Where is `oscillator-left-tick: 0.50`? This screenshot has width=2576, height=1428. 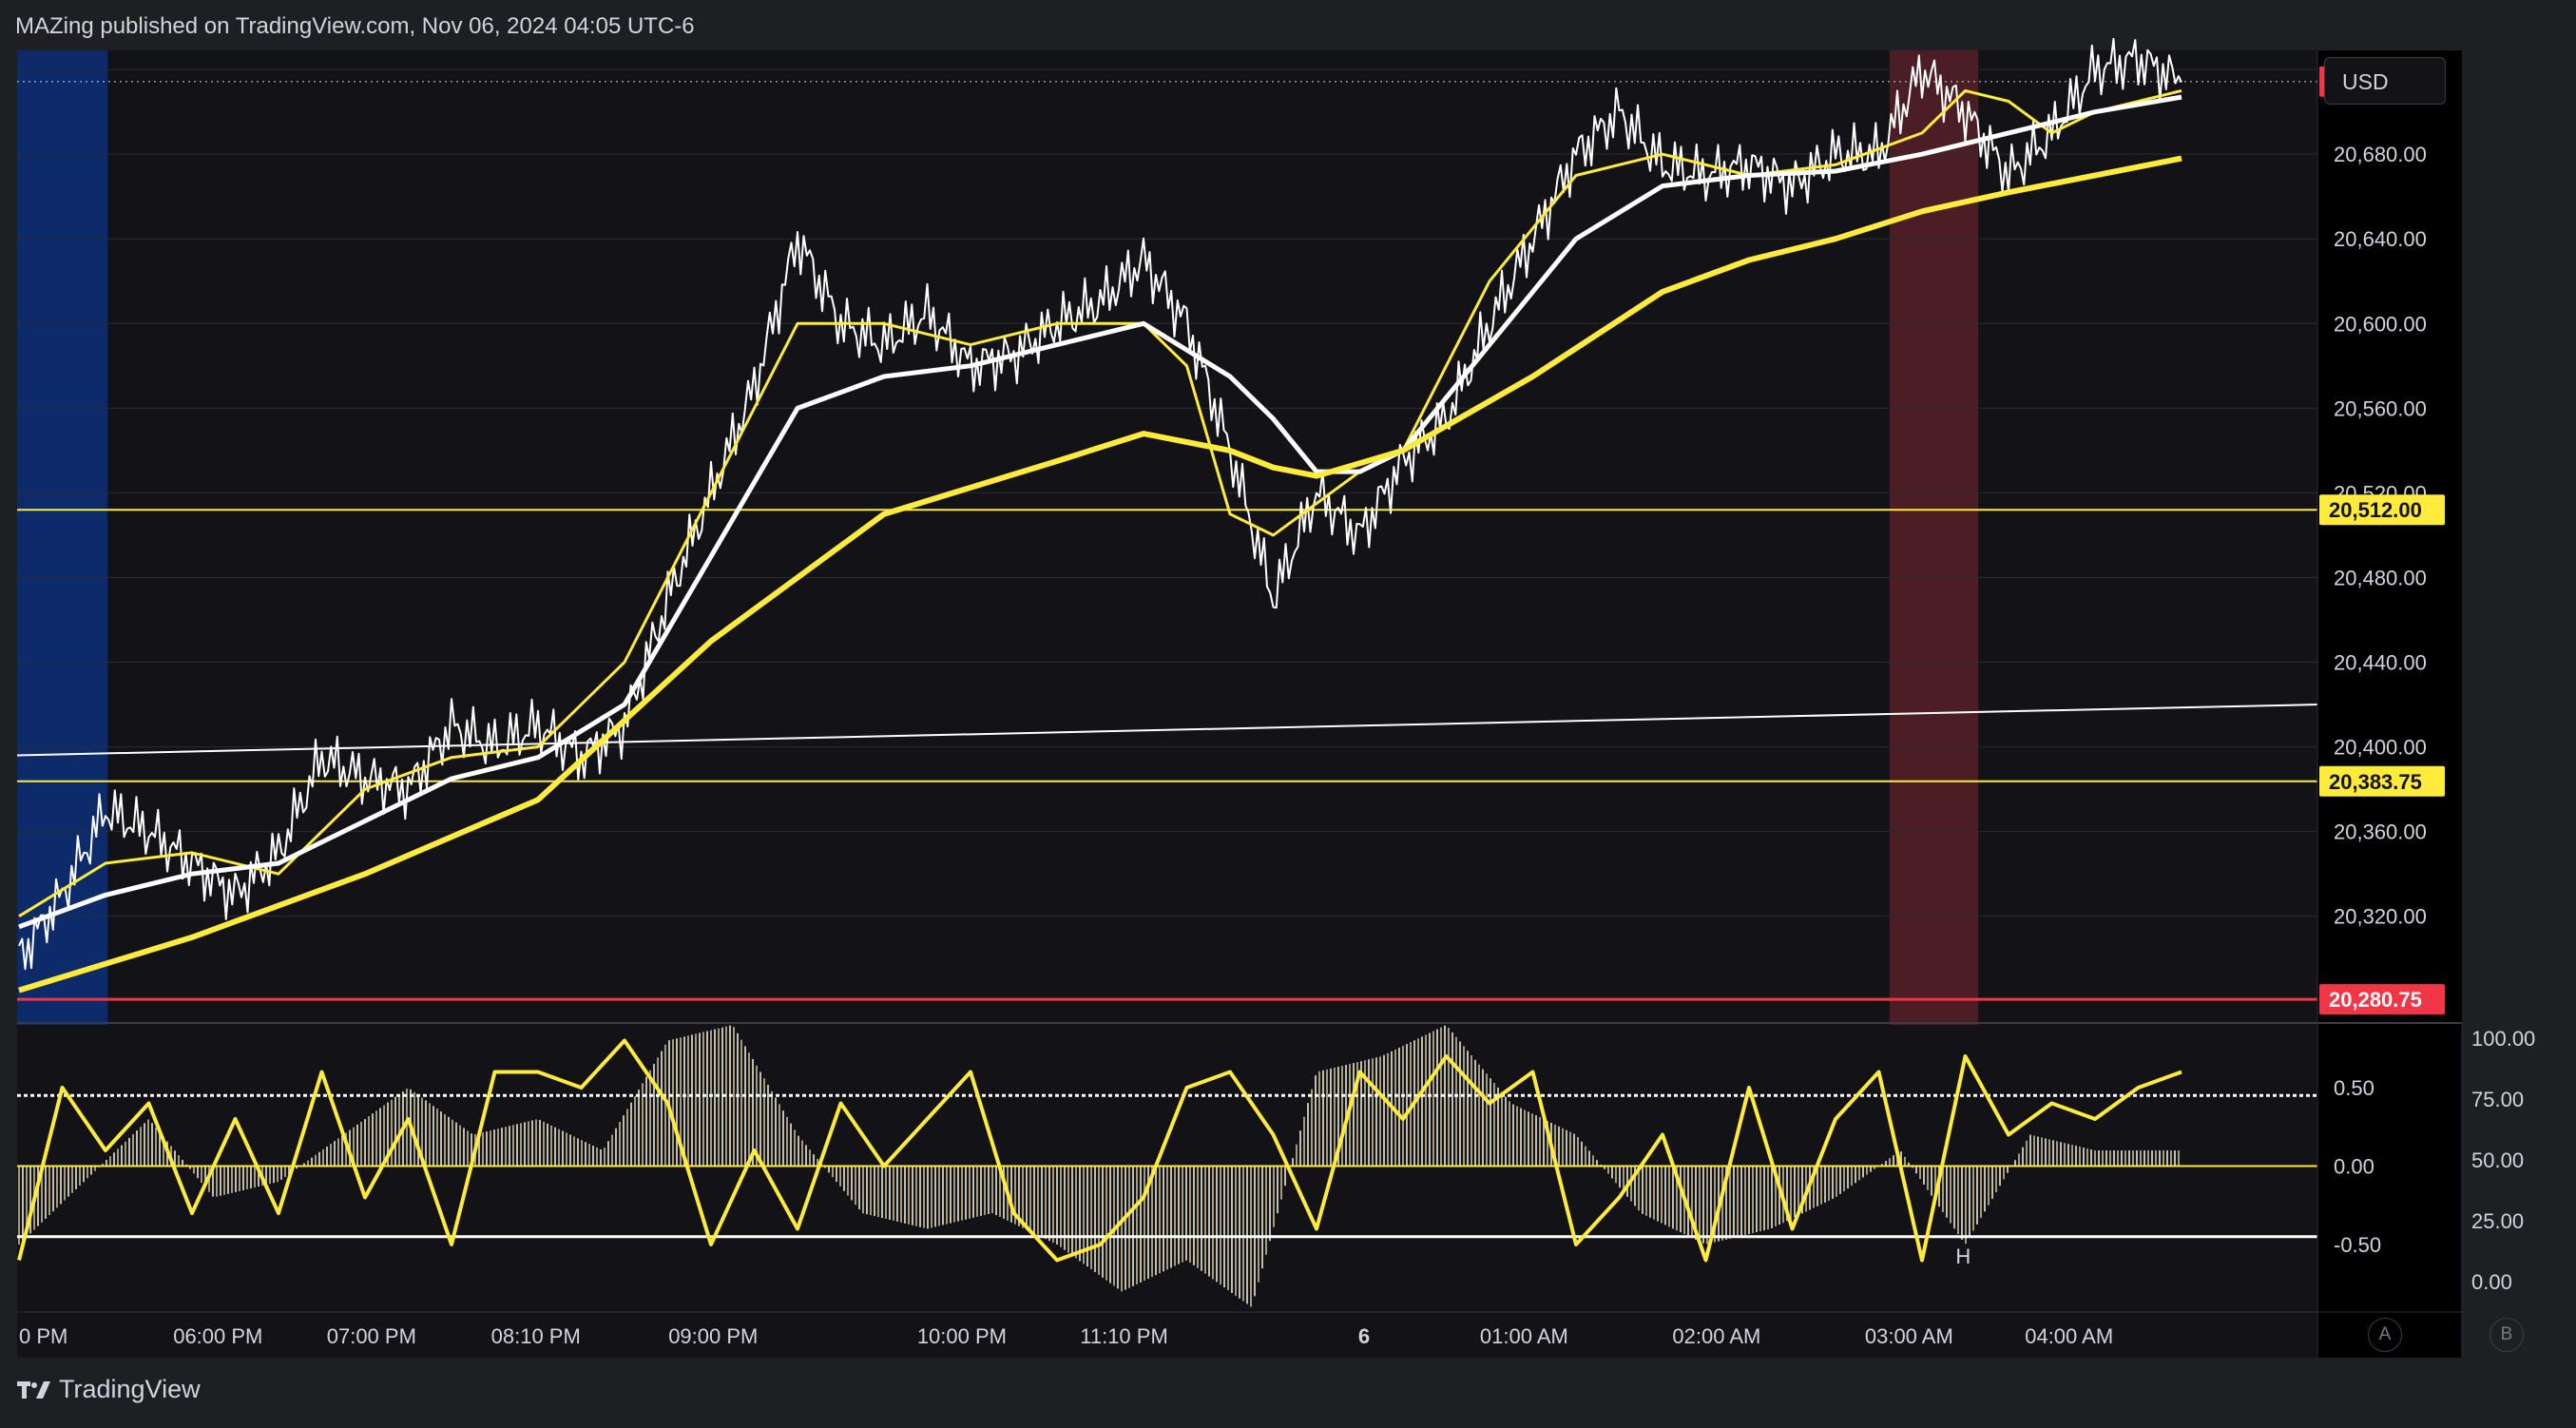
oscillator-left-tick: 0.50 is located at coordinates (2354, 1088).